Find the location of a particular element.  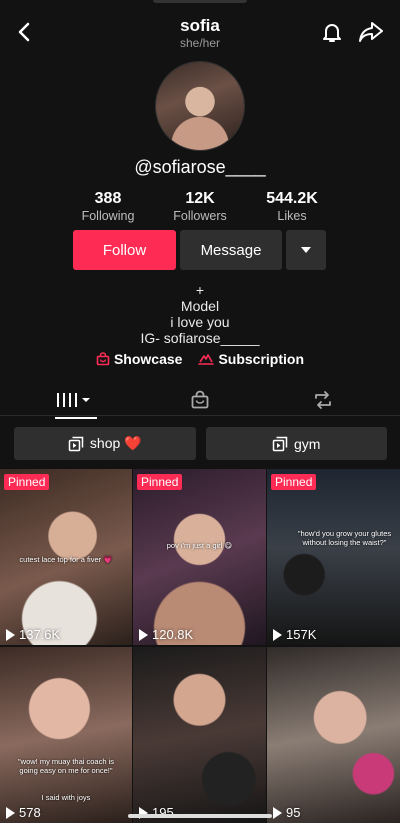

subscription-link: Subscription is located at coordinates (251, 359).